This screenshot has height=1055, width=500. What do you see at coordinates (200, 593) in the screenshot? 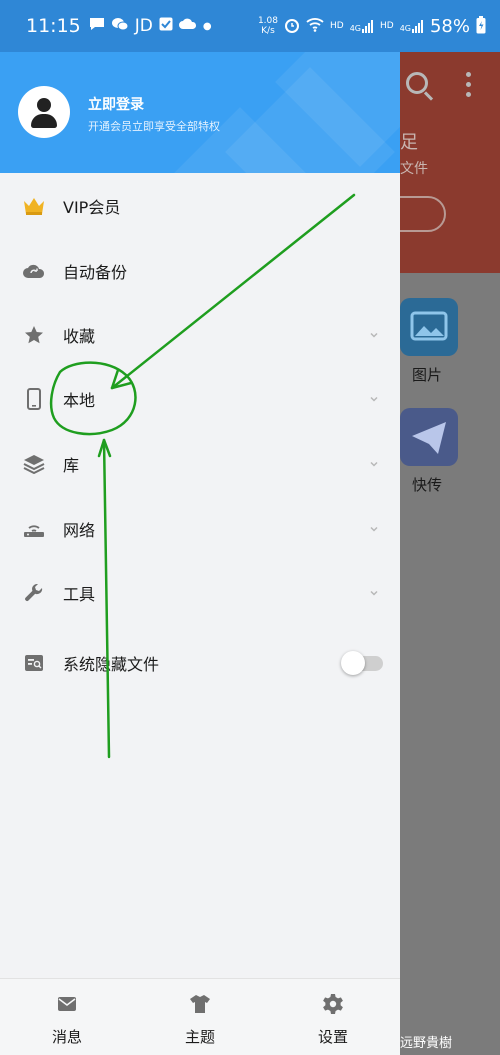
I see `menu-item-tools: 工具` at bounding box center [200, 593].